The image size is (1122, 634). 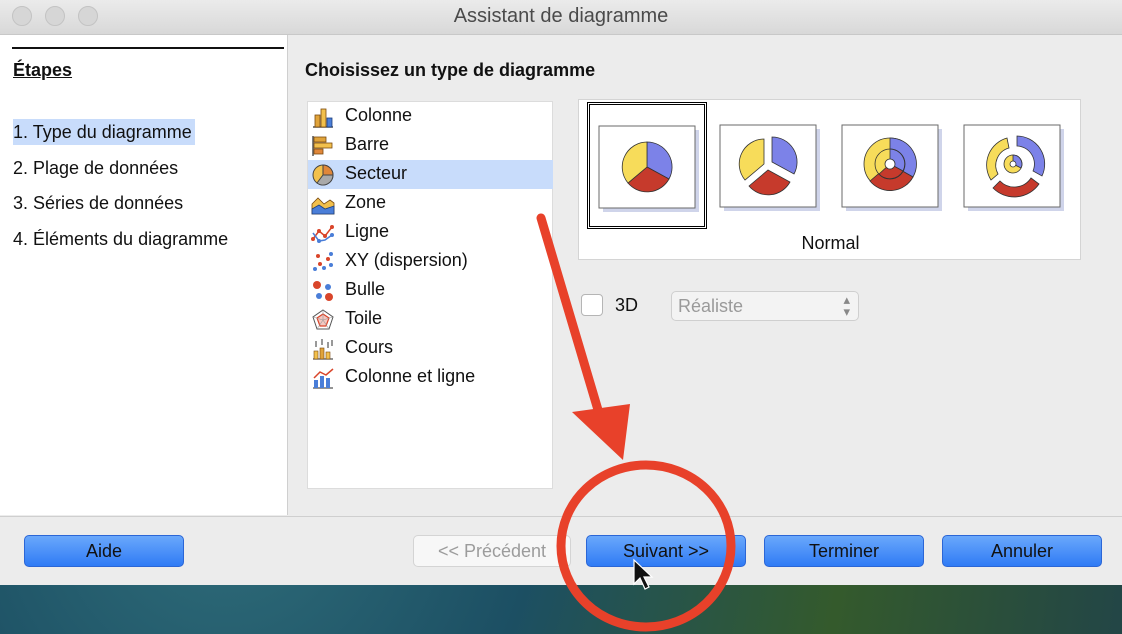 What do you see at coordinates (323, 261) in the screenshot?
I see `scatter-chart-icon` at bounding box center [323, 261].